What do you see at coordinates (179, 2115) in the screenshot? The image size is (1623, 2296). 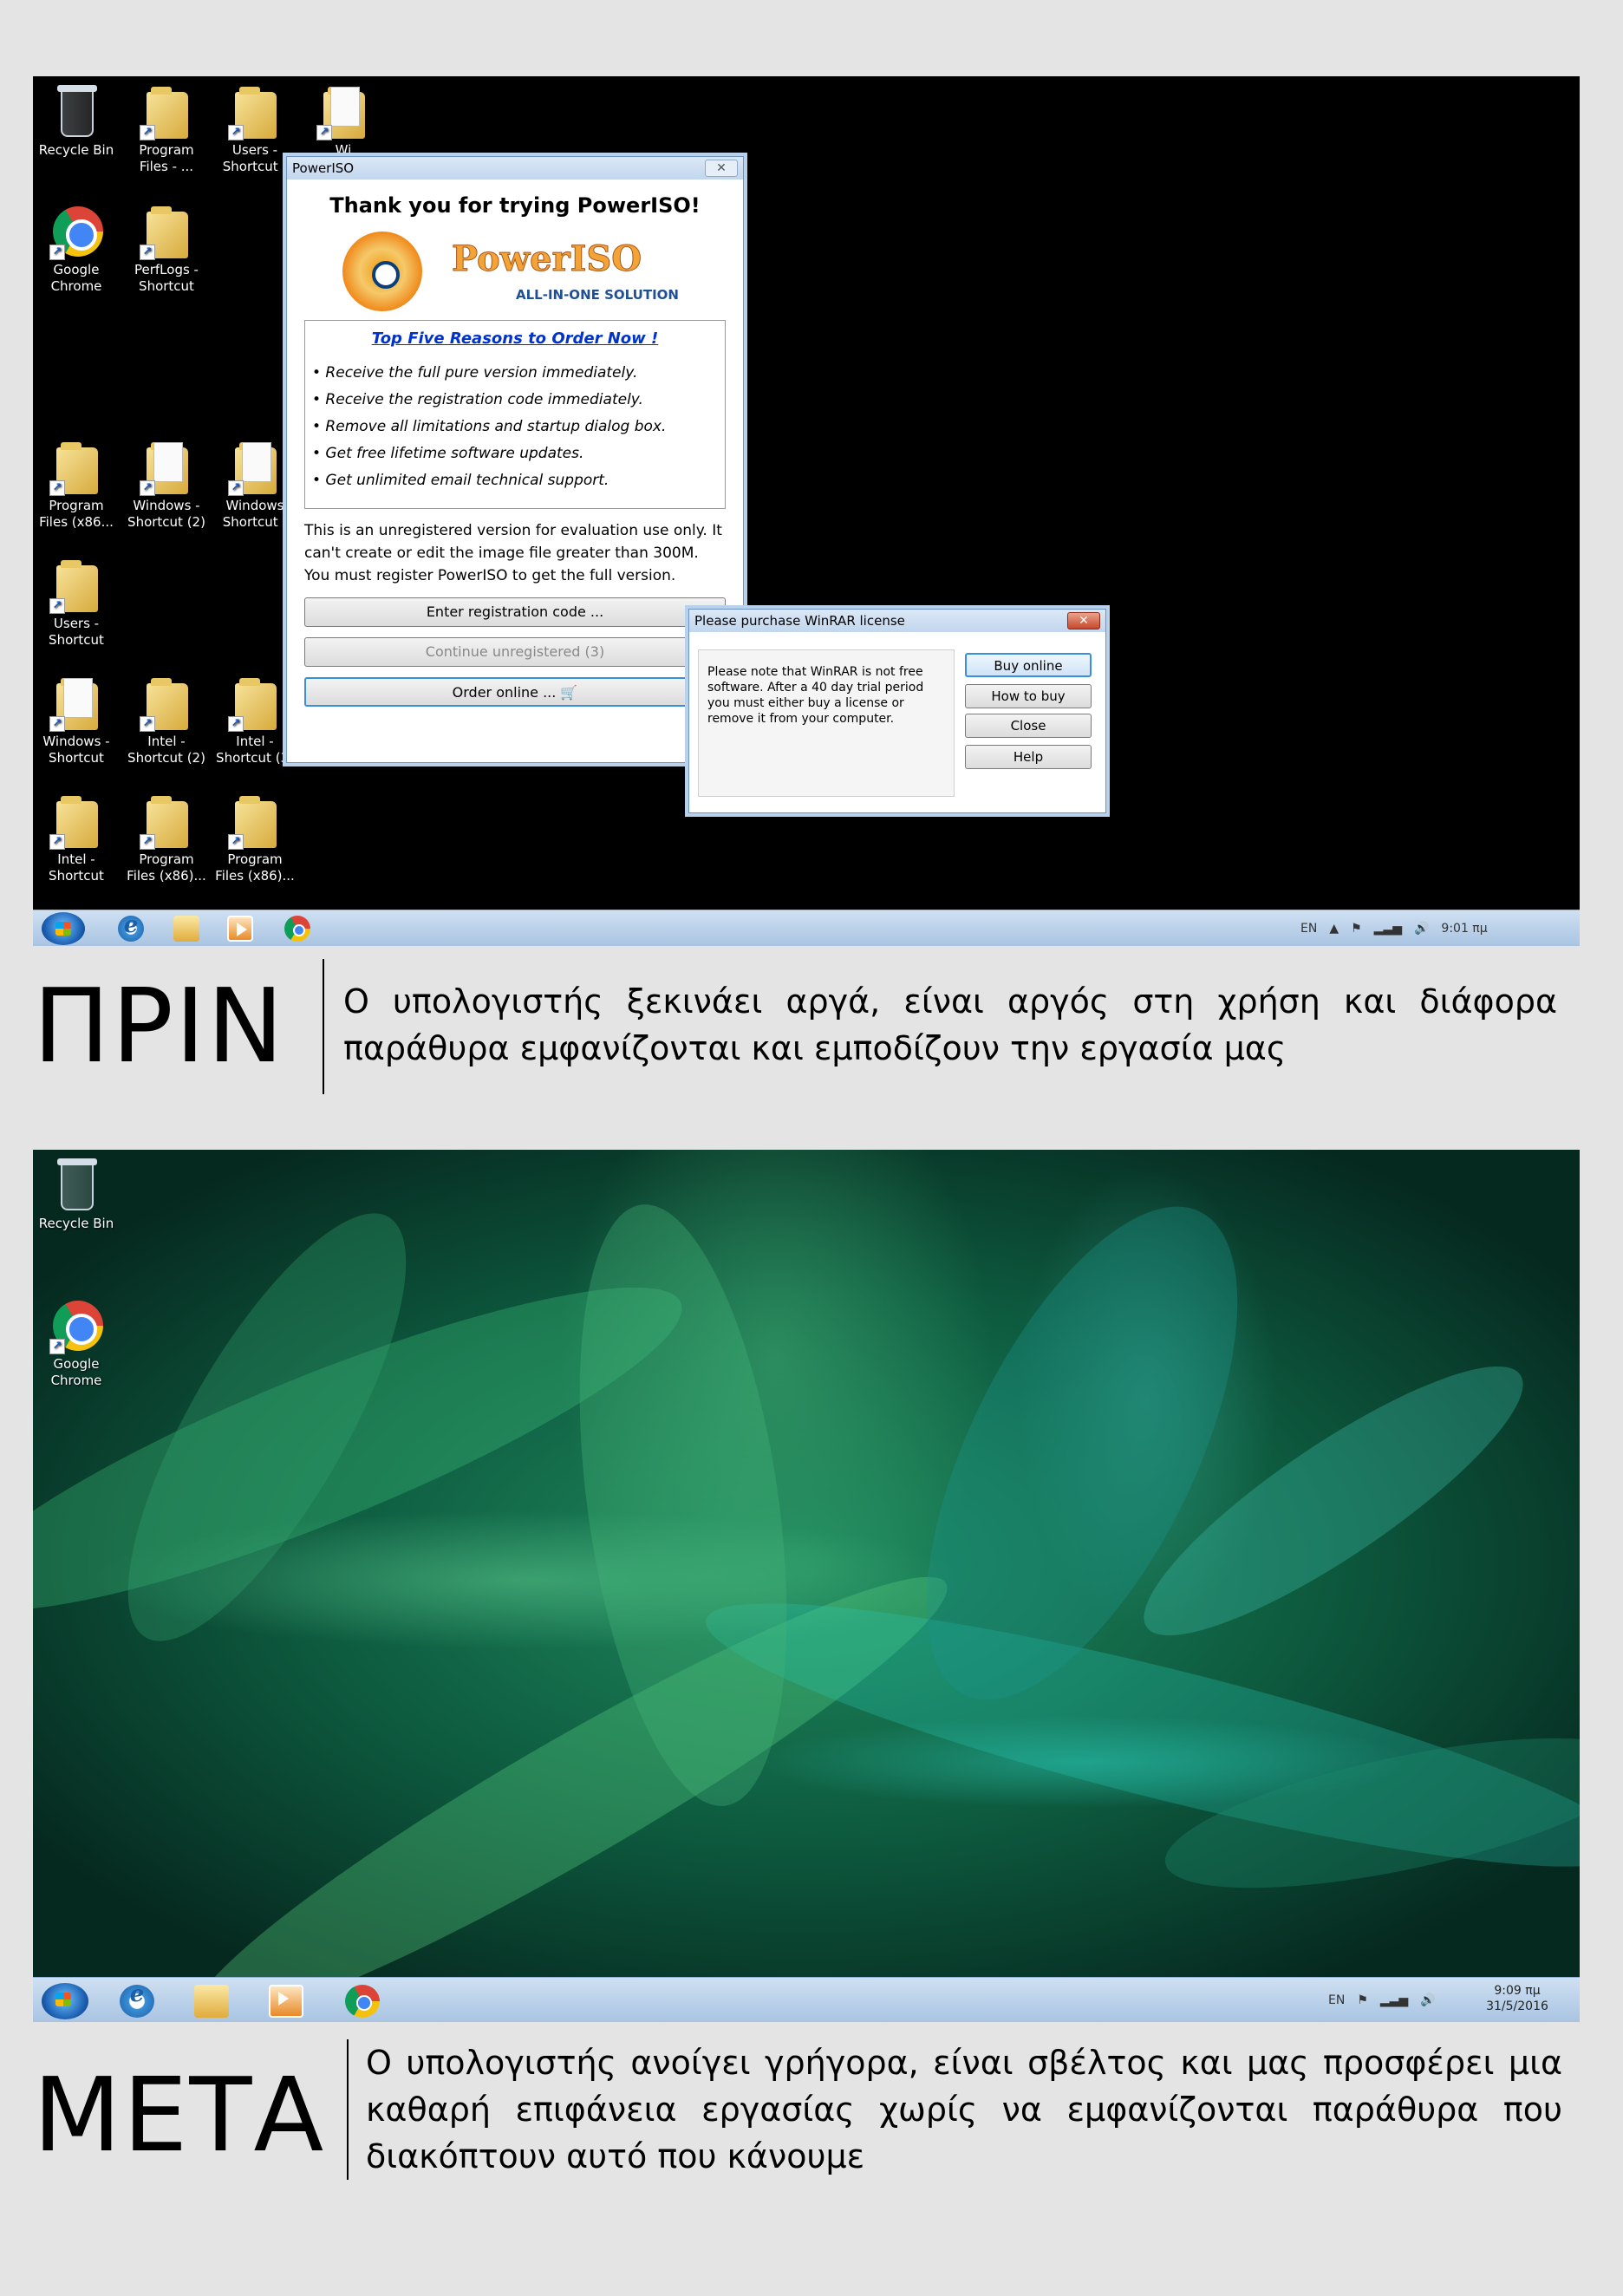 I see `after-caption-title: ΜΕΤΑ` at bounding box center [179, 2115].